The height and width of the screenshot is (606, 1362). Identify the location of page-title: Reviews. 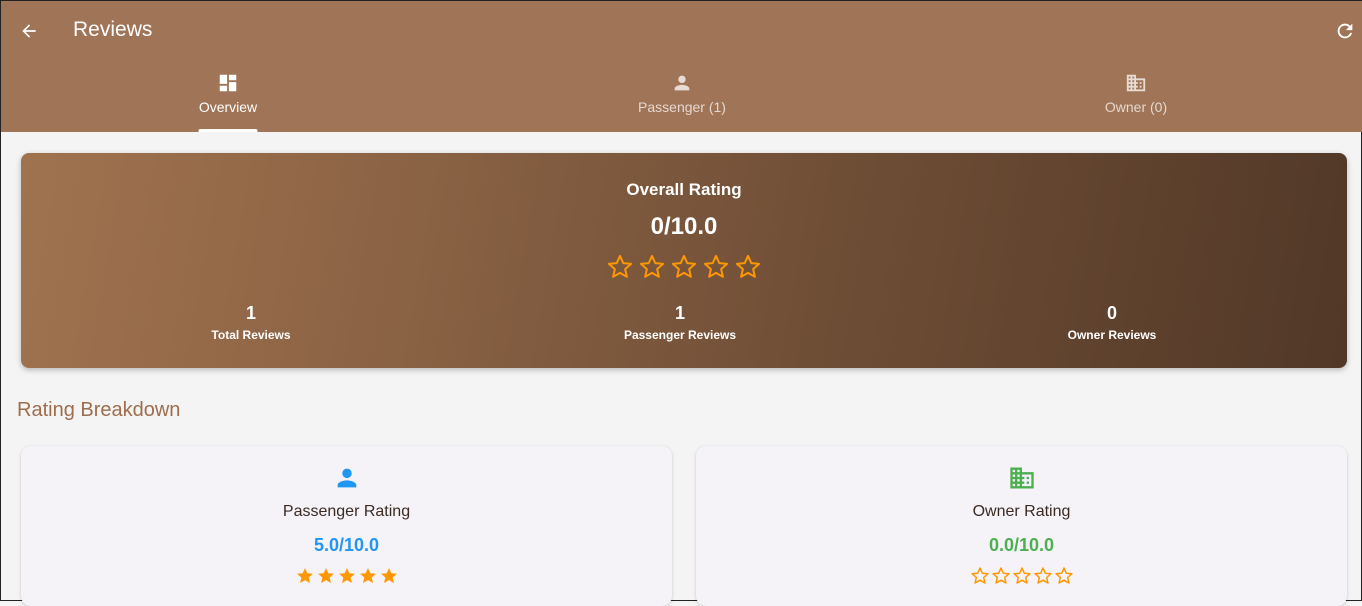
(113, 29).